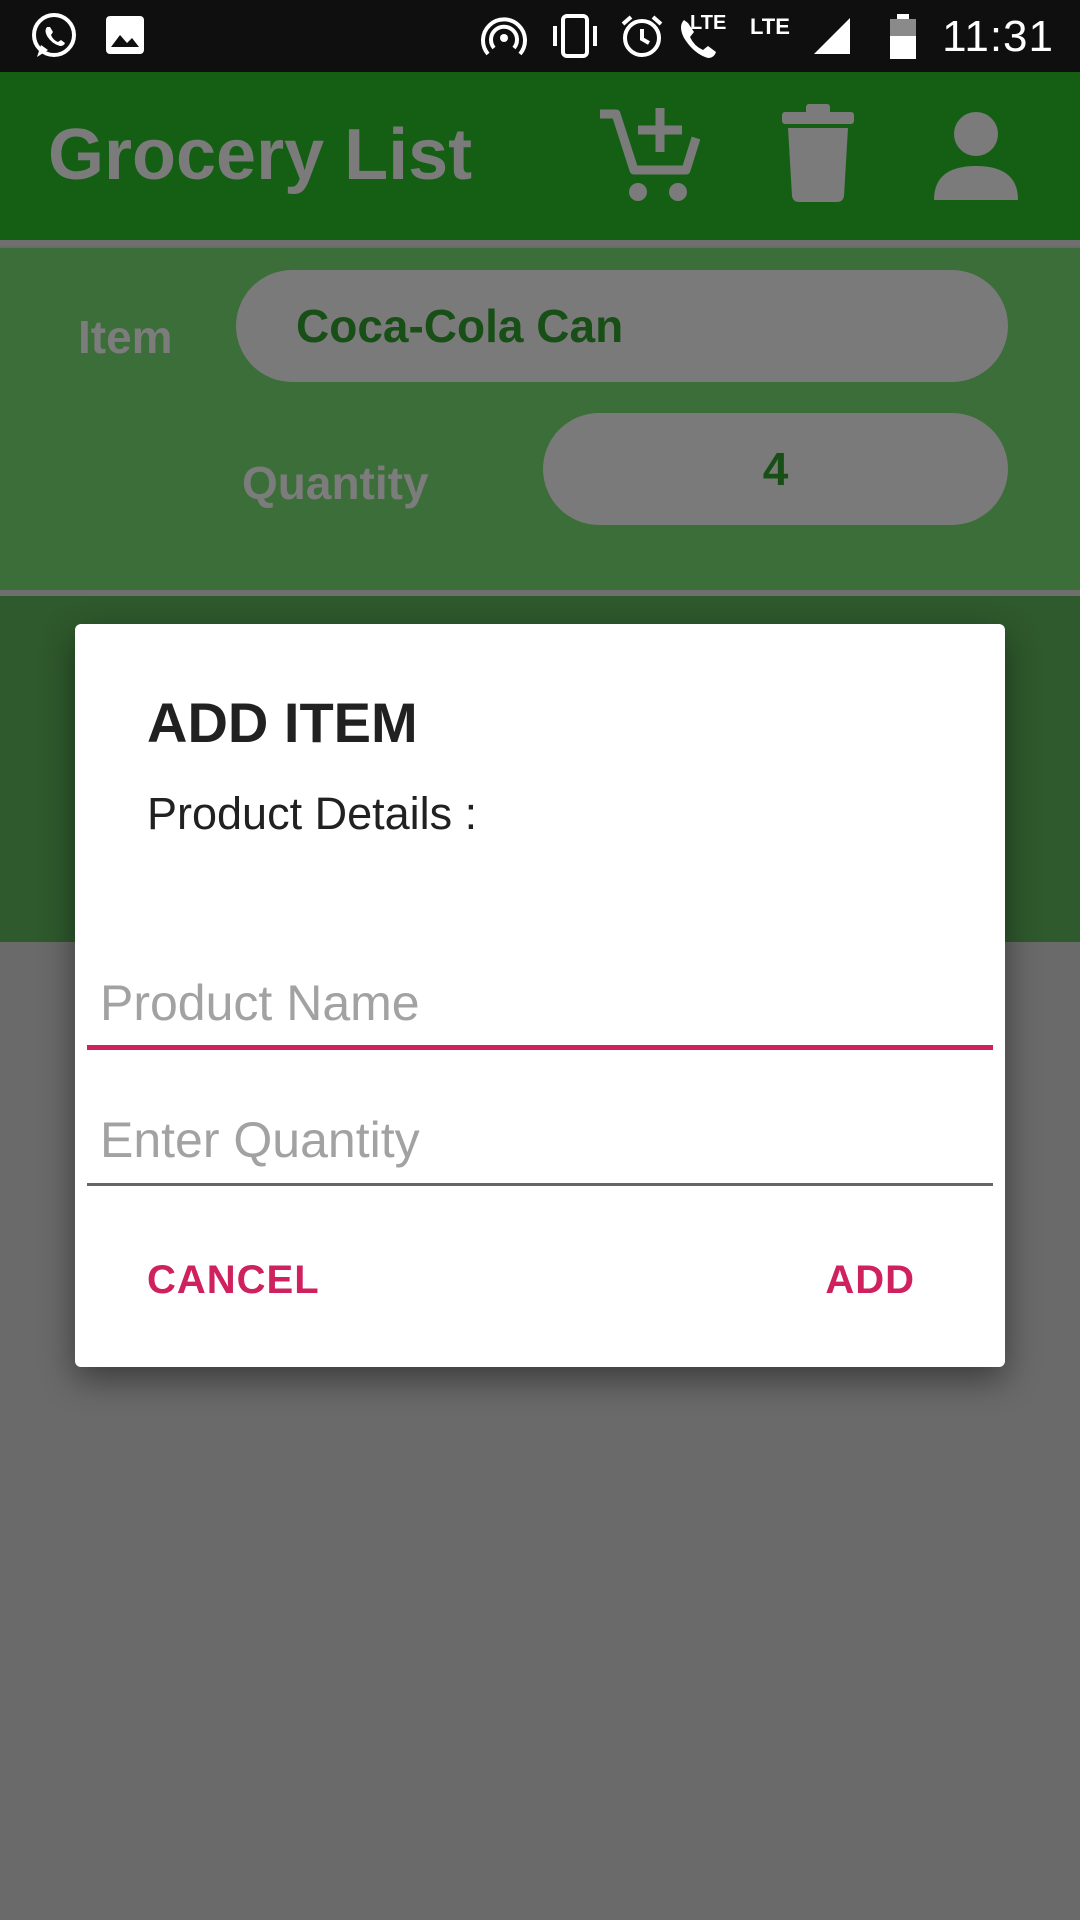  What do you see at coordinates (540, 1005) in the screenshot?
I see `product-name-input` at bounding box center [540, 1005].